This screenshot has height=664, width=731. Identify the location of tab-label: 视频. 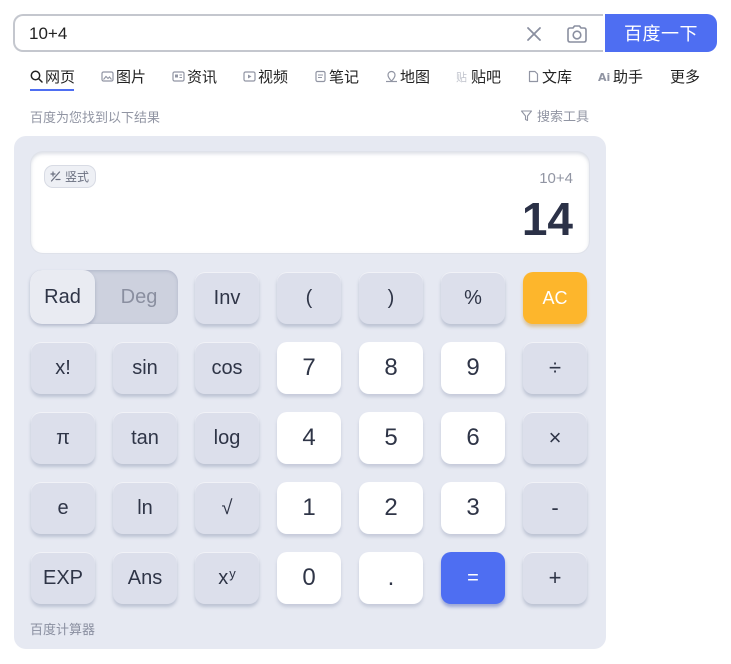
(273, 77).